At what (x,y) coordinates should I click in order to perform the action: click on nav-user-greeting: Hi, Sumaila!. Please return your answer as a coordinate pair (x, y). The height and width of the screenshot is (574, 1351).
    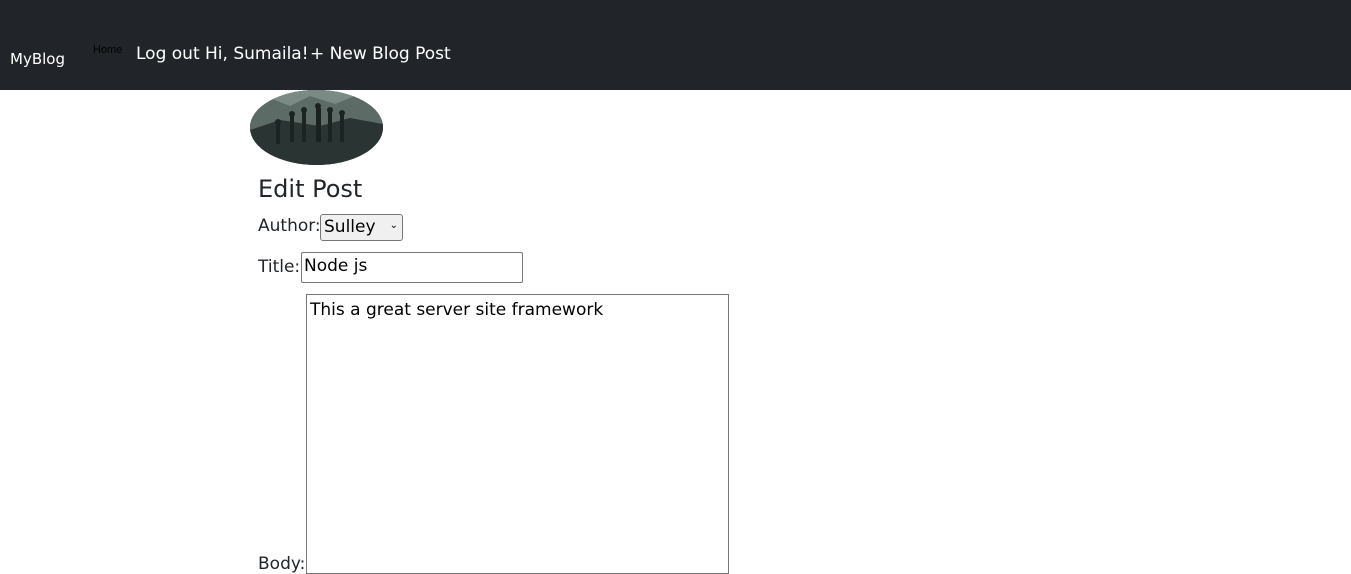
    Looking at the image, I should click on (257, 54).